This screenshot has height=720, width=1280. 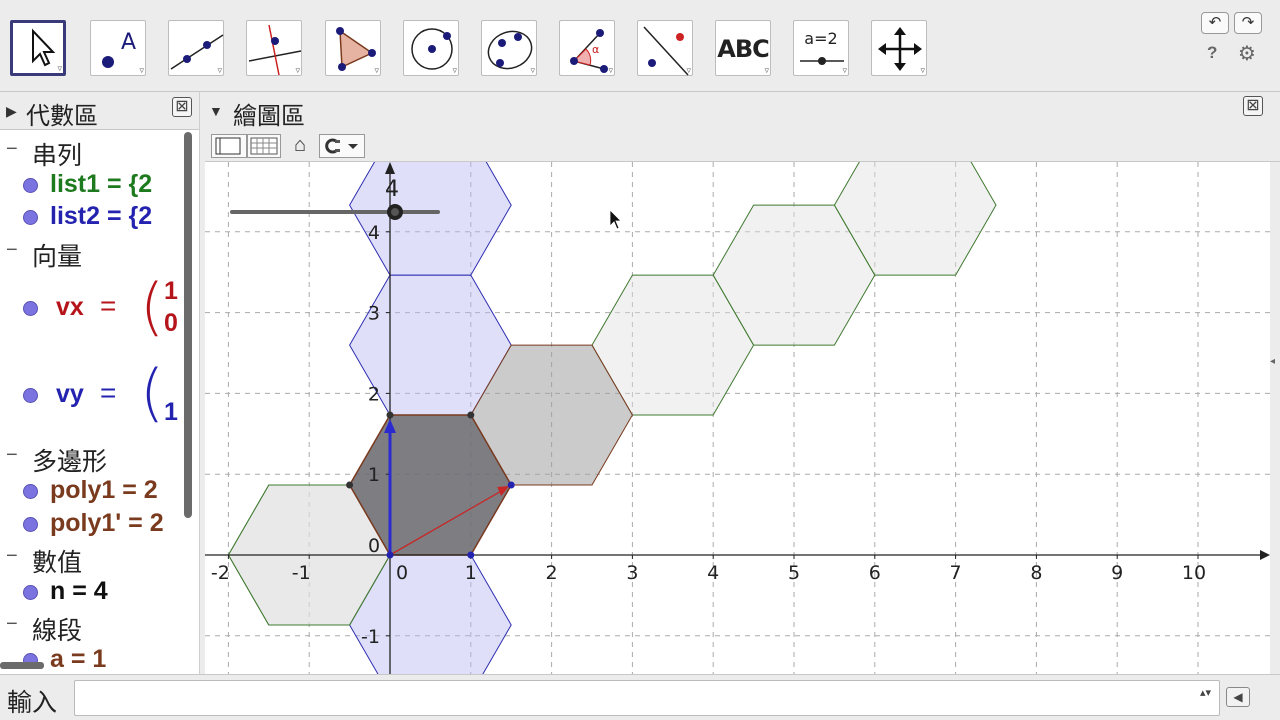 I want to click on redo-button: ↷, so click(x=1248, y=23).